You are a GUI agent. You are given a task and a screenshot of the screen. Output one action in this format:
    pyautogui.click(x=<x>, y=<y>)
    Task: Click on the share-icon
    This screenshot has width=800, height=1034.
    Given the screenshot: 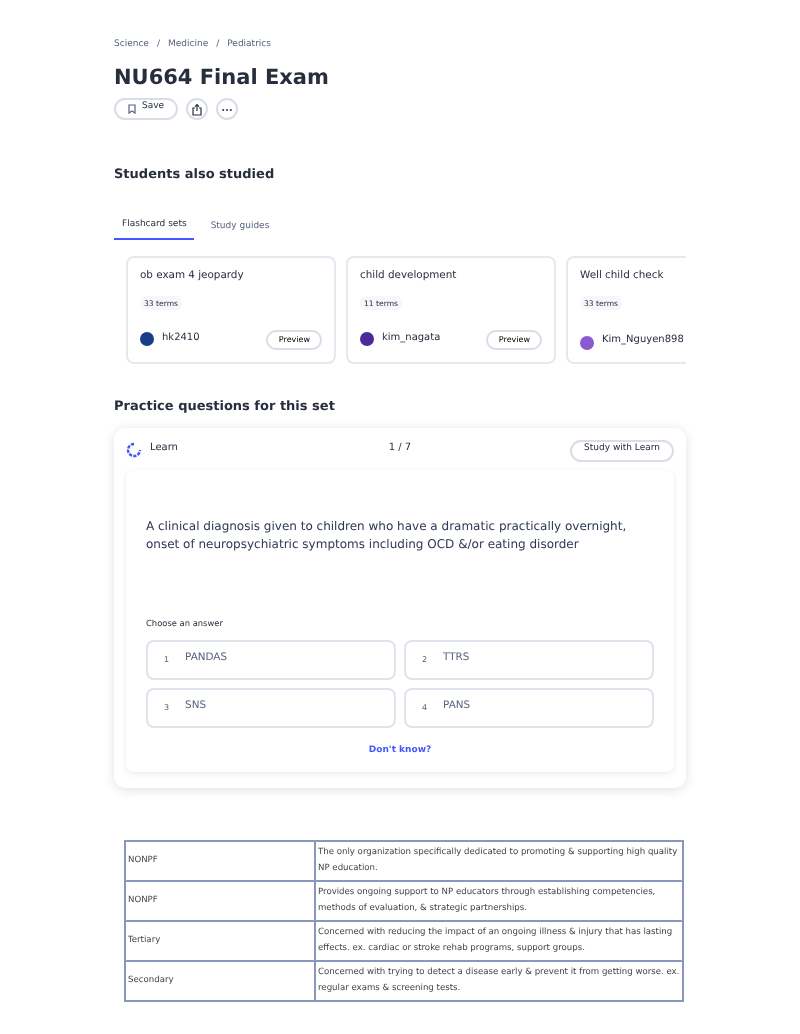 What is the action you would take?
    pyautogui.click(x=197, y=109)
    